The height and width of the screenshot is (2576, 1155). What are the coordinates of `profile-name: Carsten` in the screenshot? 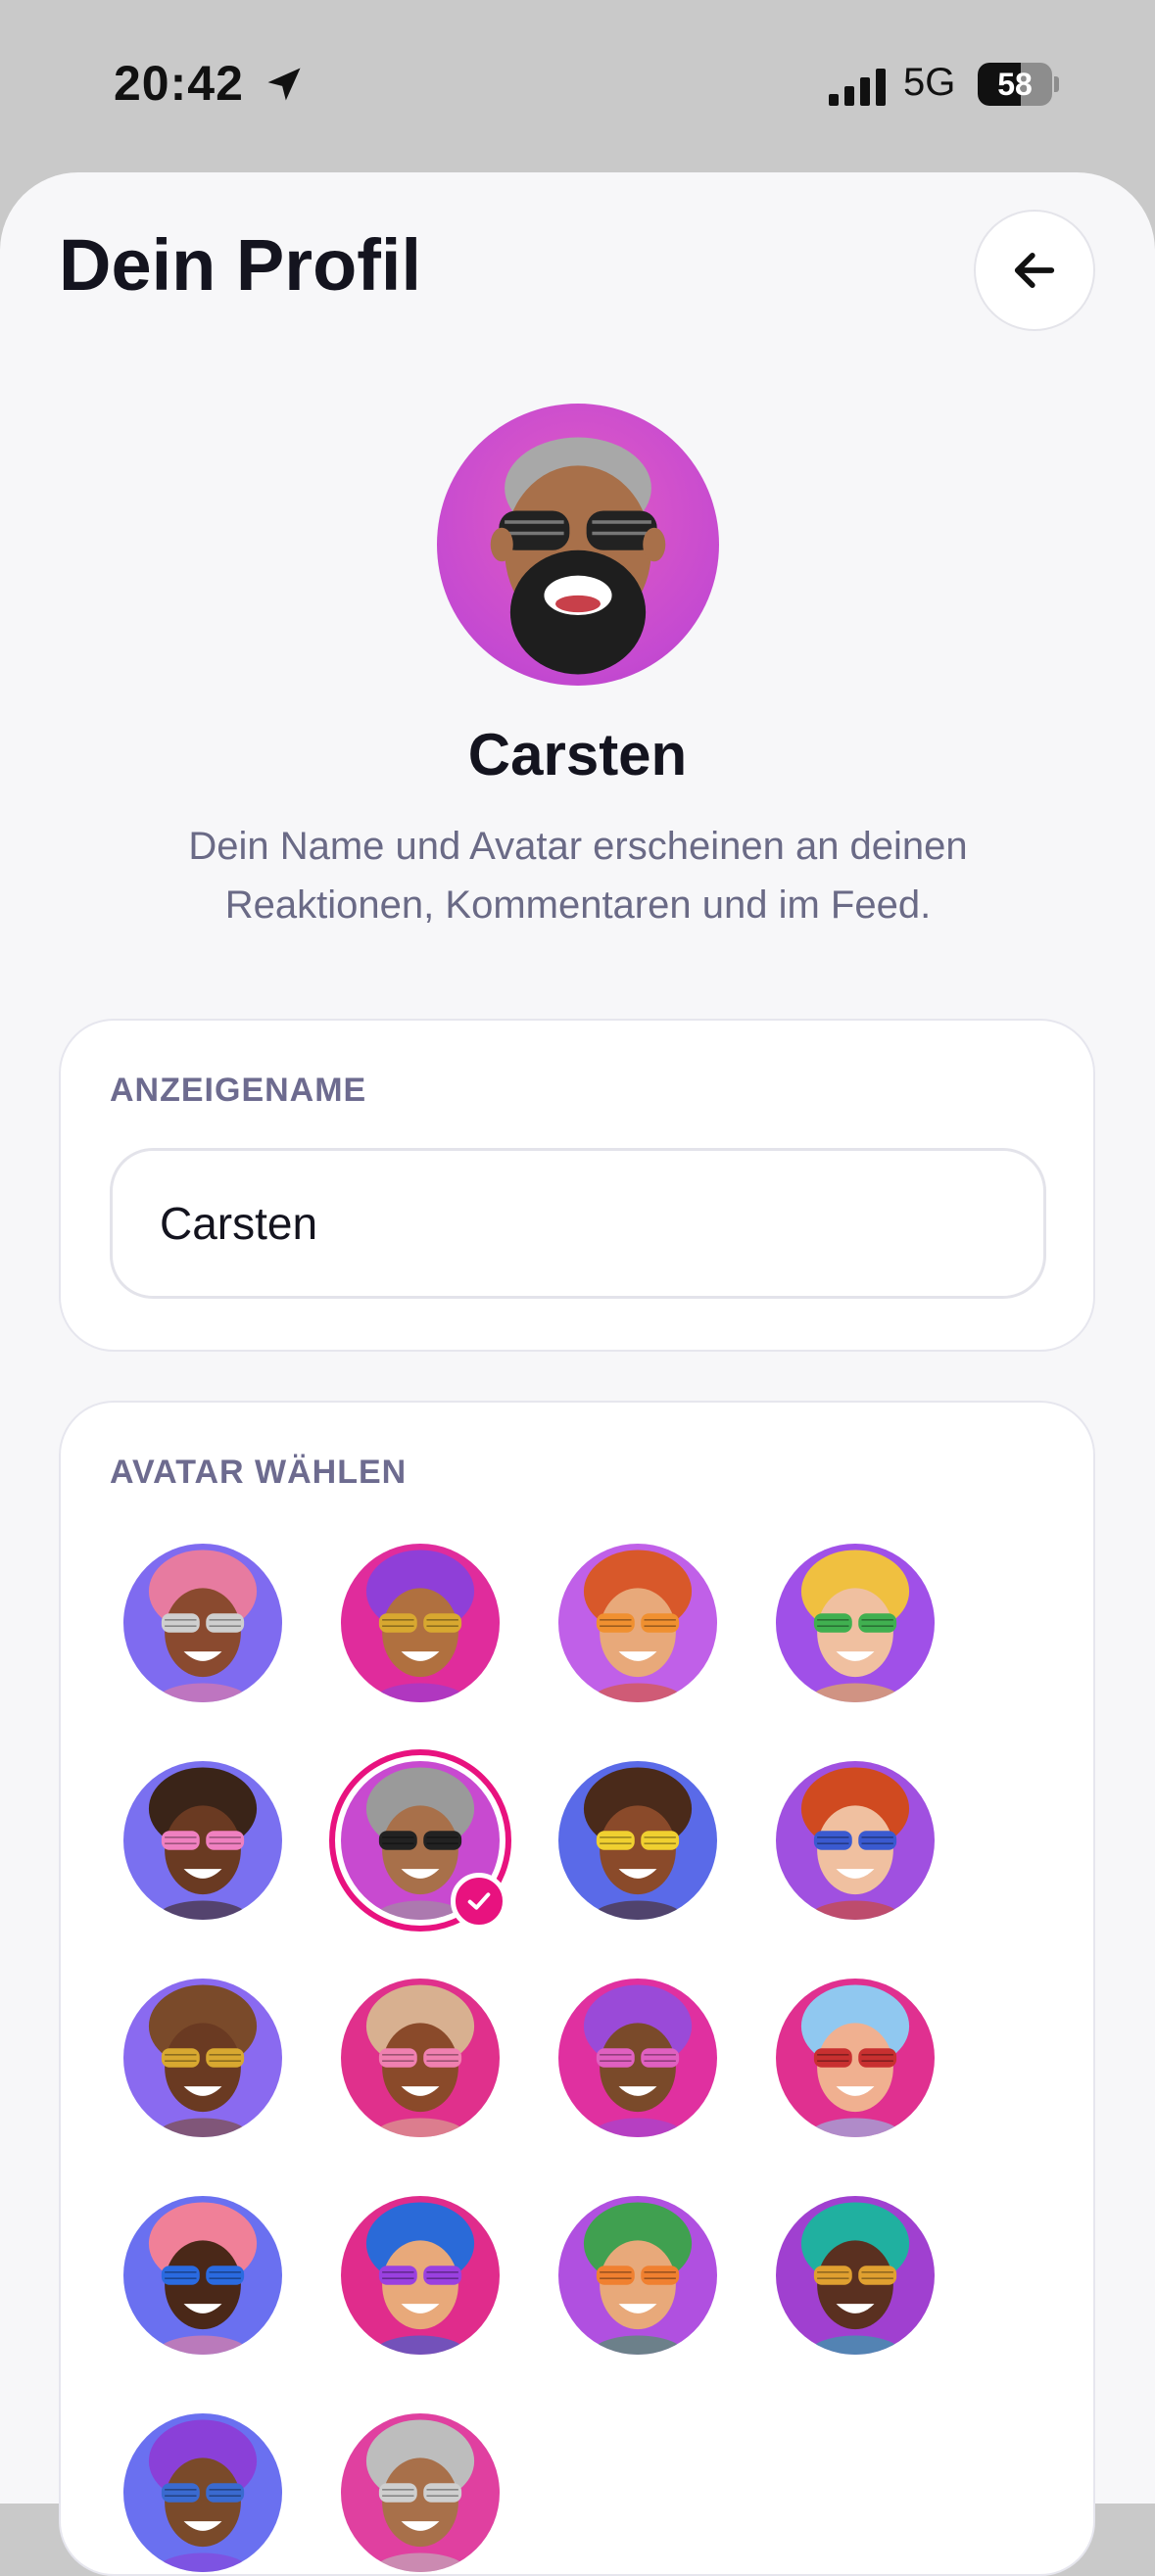 It's located at (577, 755).